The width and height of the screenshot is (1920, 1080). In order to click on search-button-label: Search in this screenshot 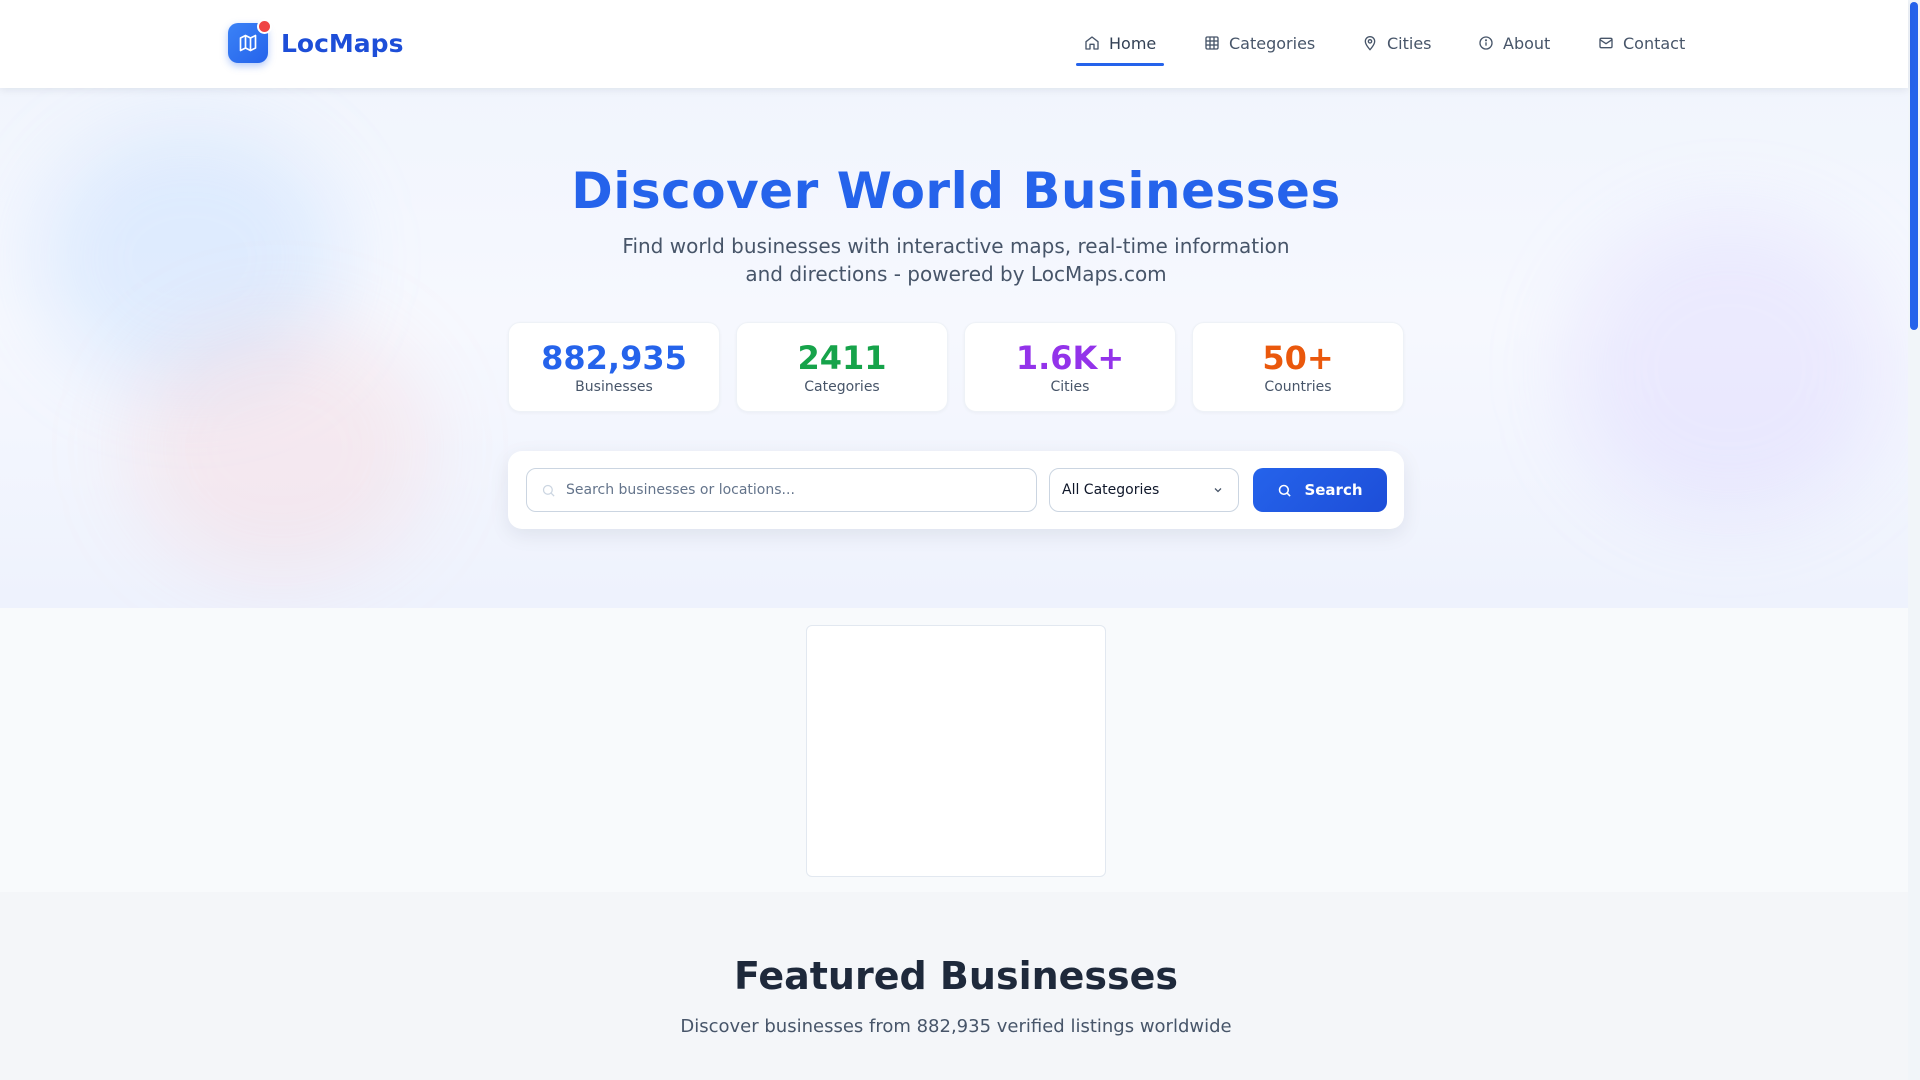, I will do `click(1333, 490)`.